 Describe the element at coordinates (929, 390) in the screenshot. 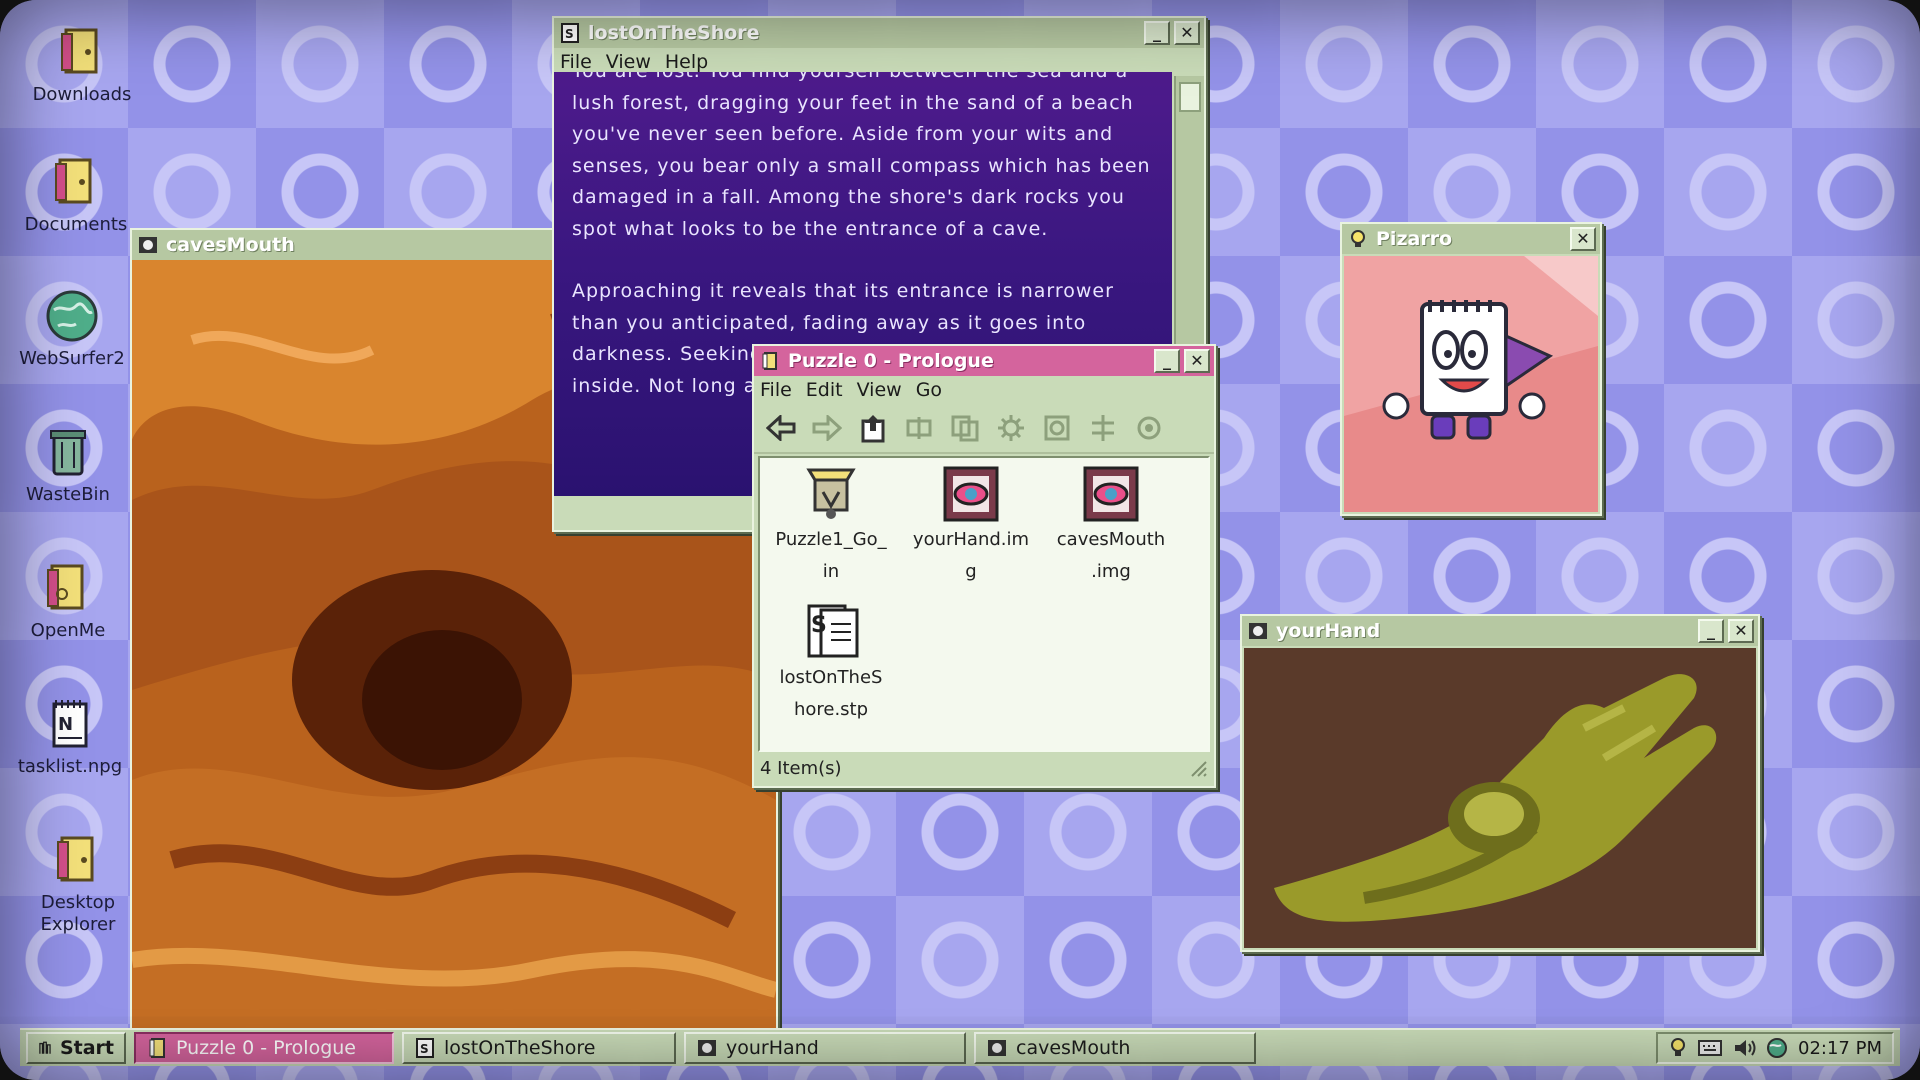

I see `menu-go: Go` at that location.